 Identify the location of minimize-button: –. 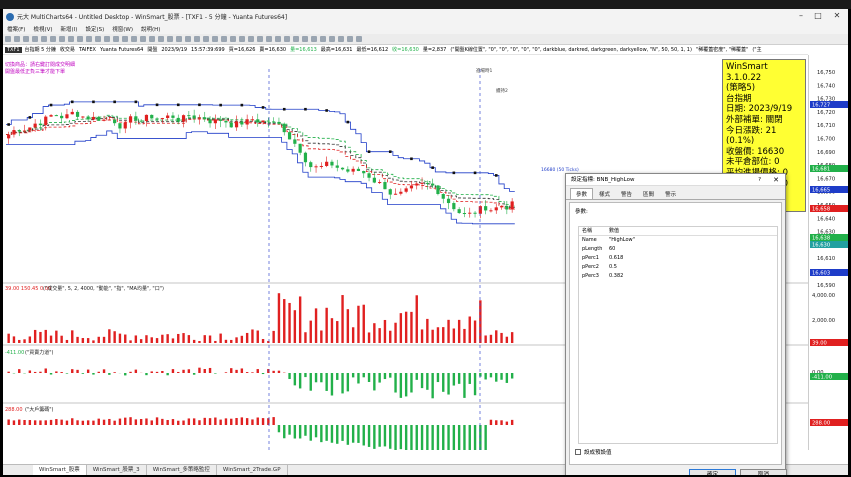
(801, 16).